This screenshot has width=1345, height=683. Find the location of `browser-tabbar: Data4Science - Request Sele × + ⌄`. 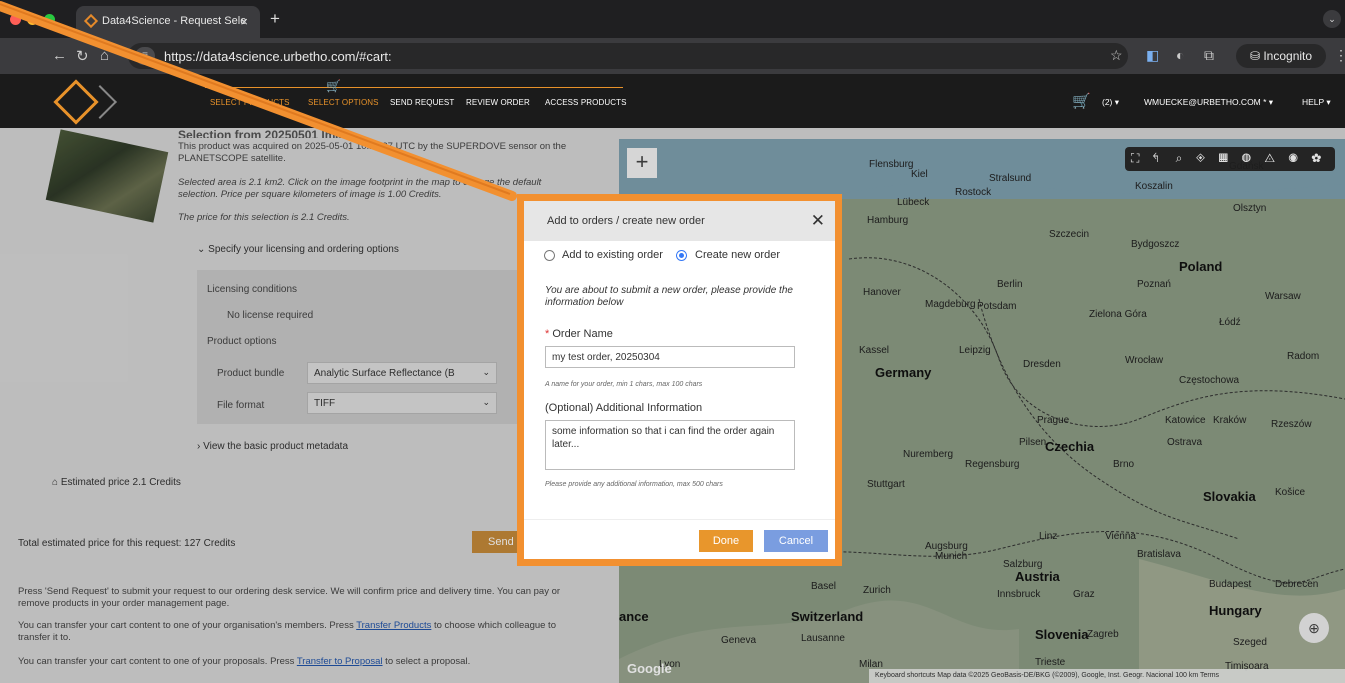

browser-tabbar: Data4Science - Request Sele × + ⌄ is located at coordinates (672, 19).